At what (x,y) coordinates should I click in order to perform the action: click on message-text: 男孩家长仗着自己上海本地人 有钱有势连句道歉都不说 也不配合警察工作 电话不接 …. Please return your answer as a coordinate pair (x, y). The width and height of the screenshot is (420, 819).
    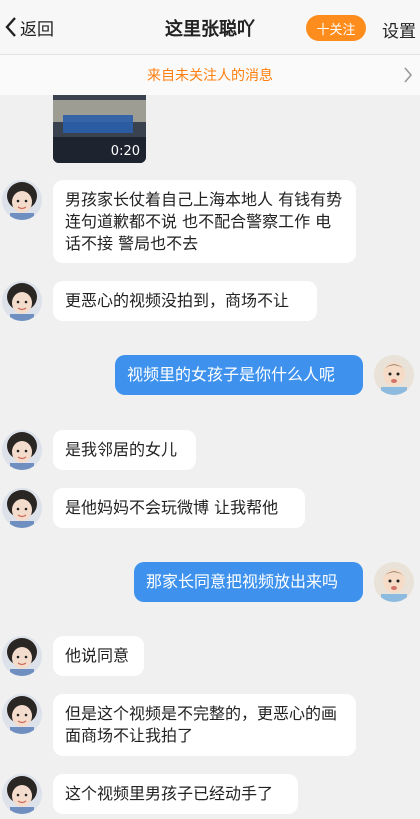
    Looking at the image, I should click on (204, 221).